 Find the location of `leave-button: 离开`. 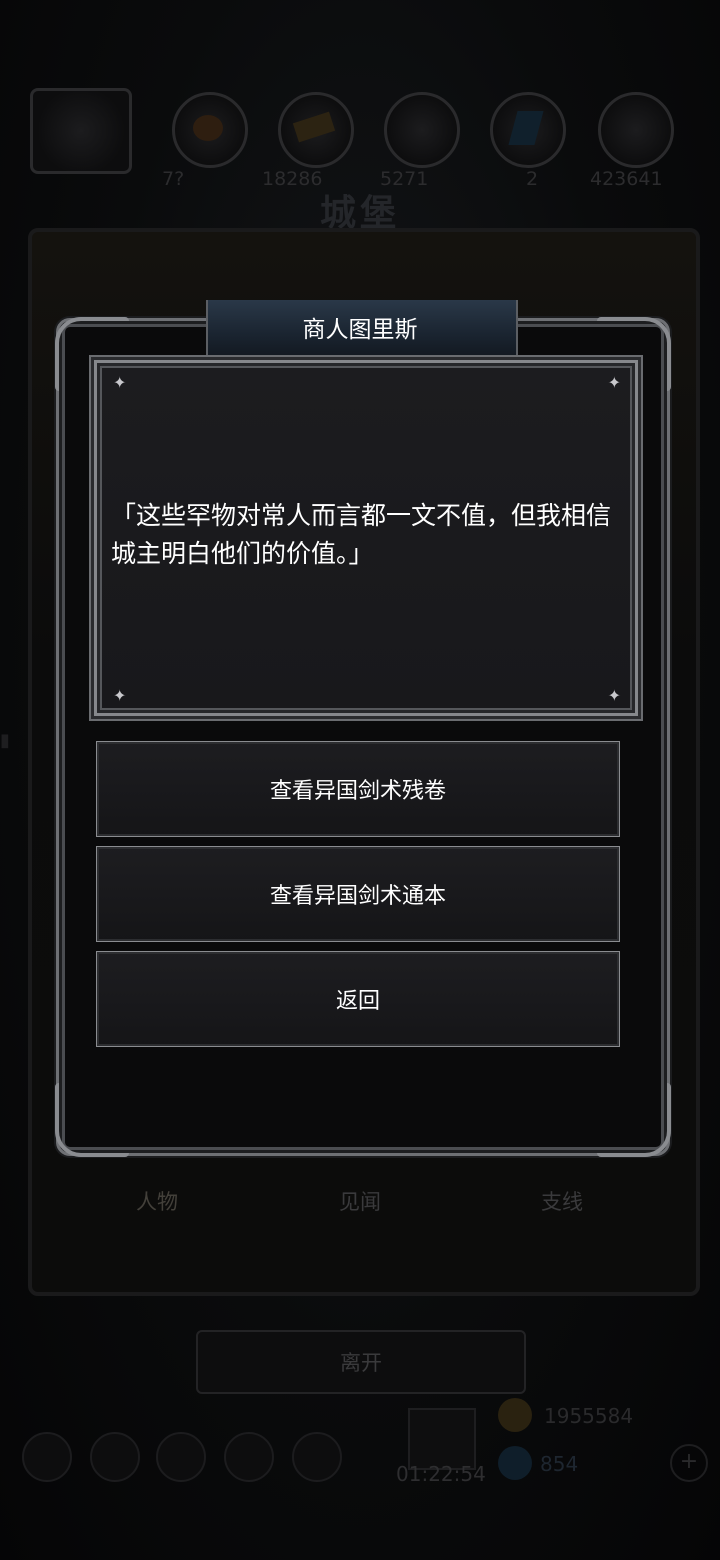

leave-button: 离开 is located at coordinates (361, 1362).